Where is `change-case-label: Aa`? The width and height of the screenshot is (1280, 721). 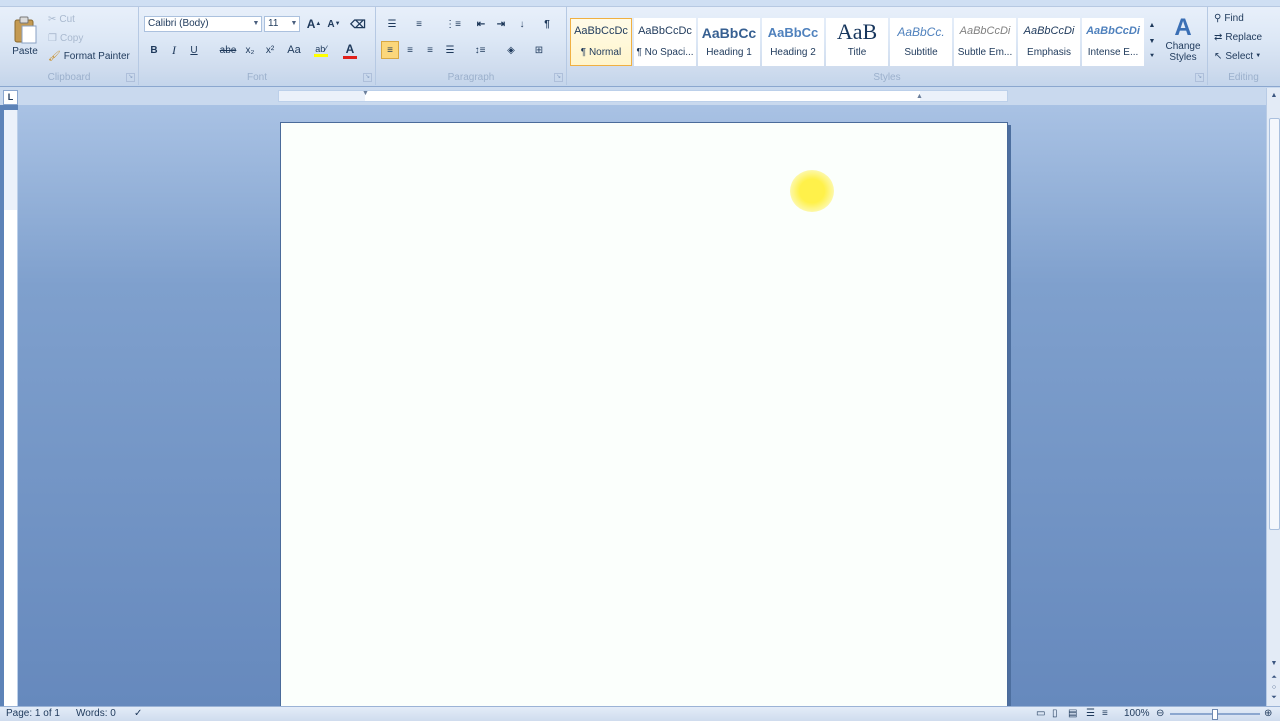 change-case-label: Aa is located at coordinates (294, 50).